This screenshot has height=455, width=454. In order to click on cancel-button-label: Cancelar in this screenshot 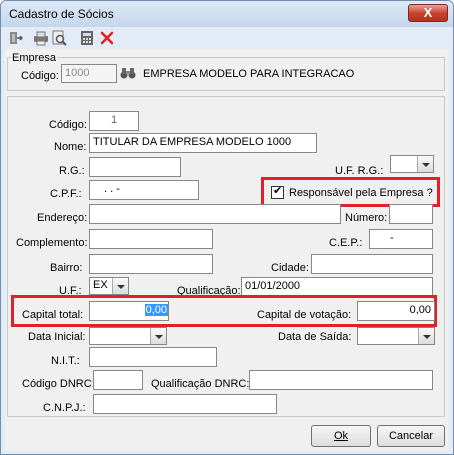, I will do `click(411, 436)`.